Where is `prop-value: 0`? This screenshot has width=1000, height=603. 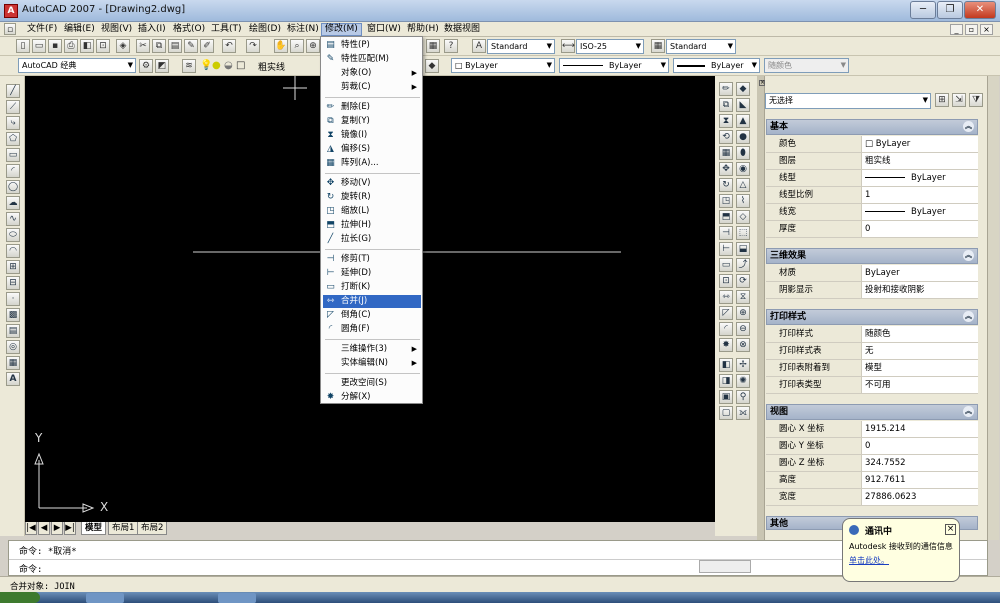 prop-value: 0 is located at coordinates (919, 446).